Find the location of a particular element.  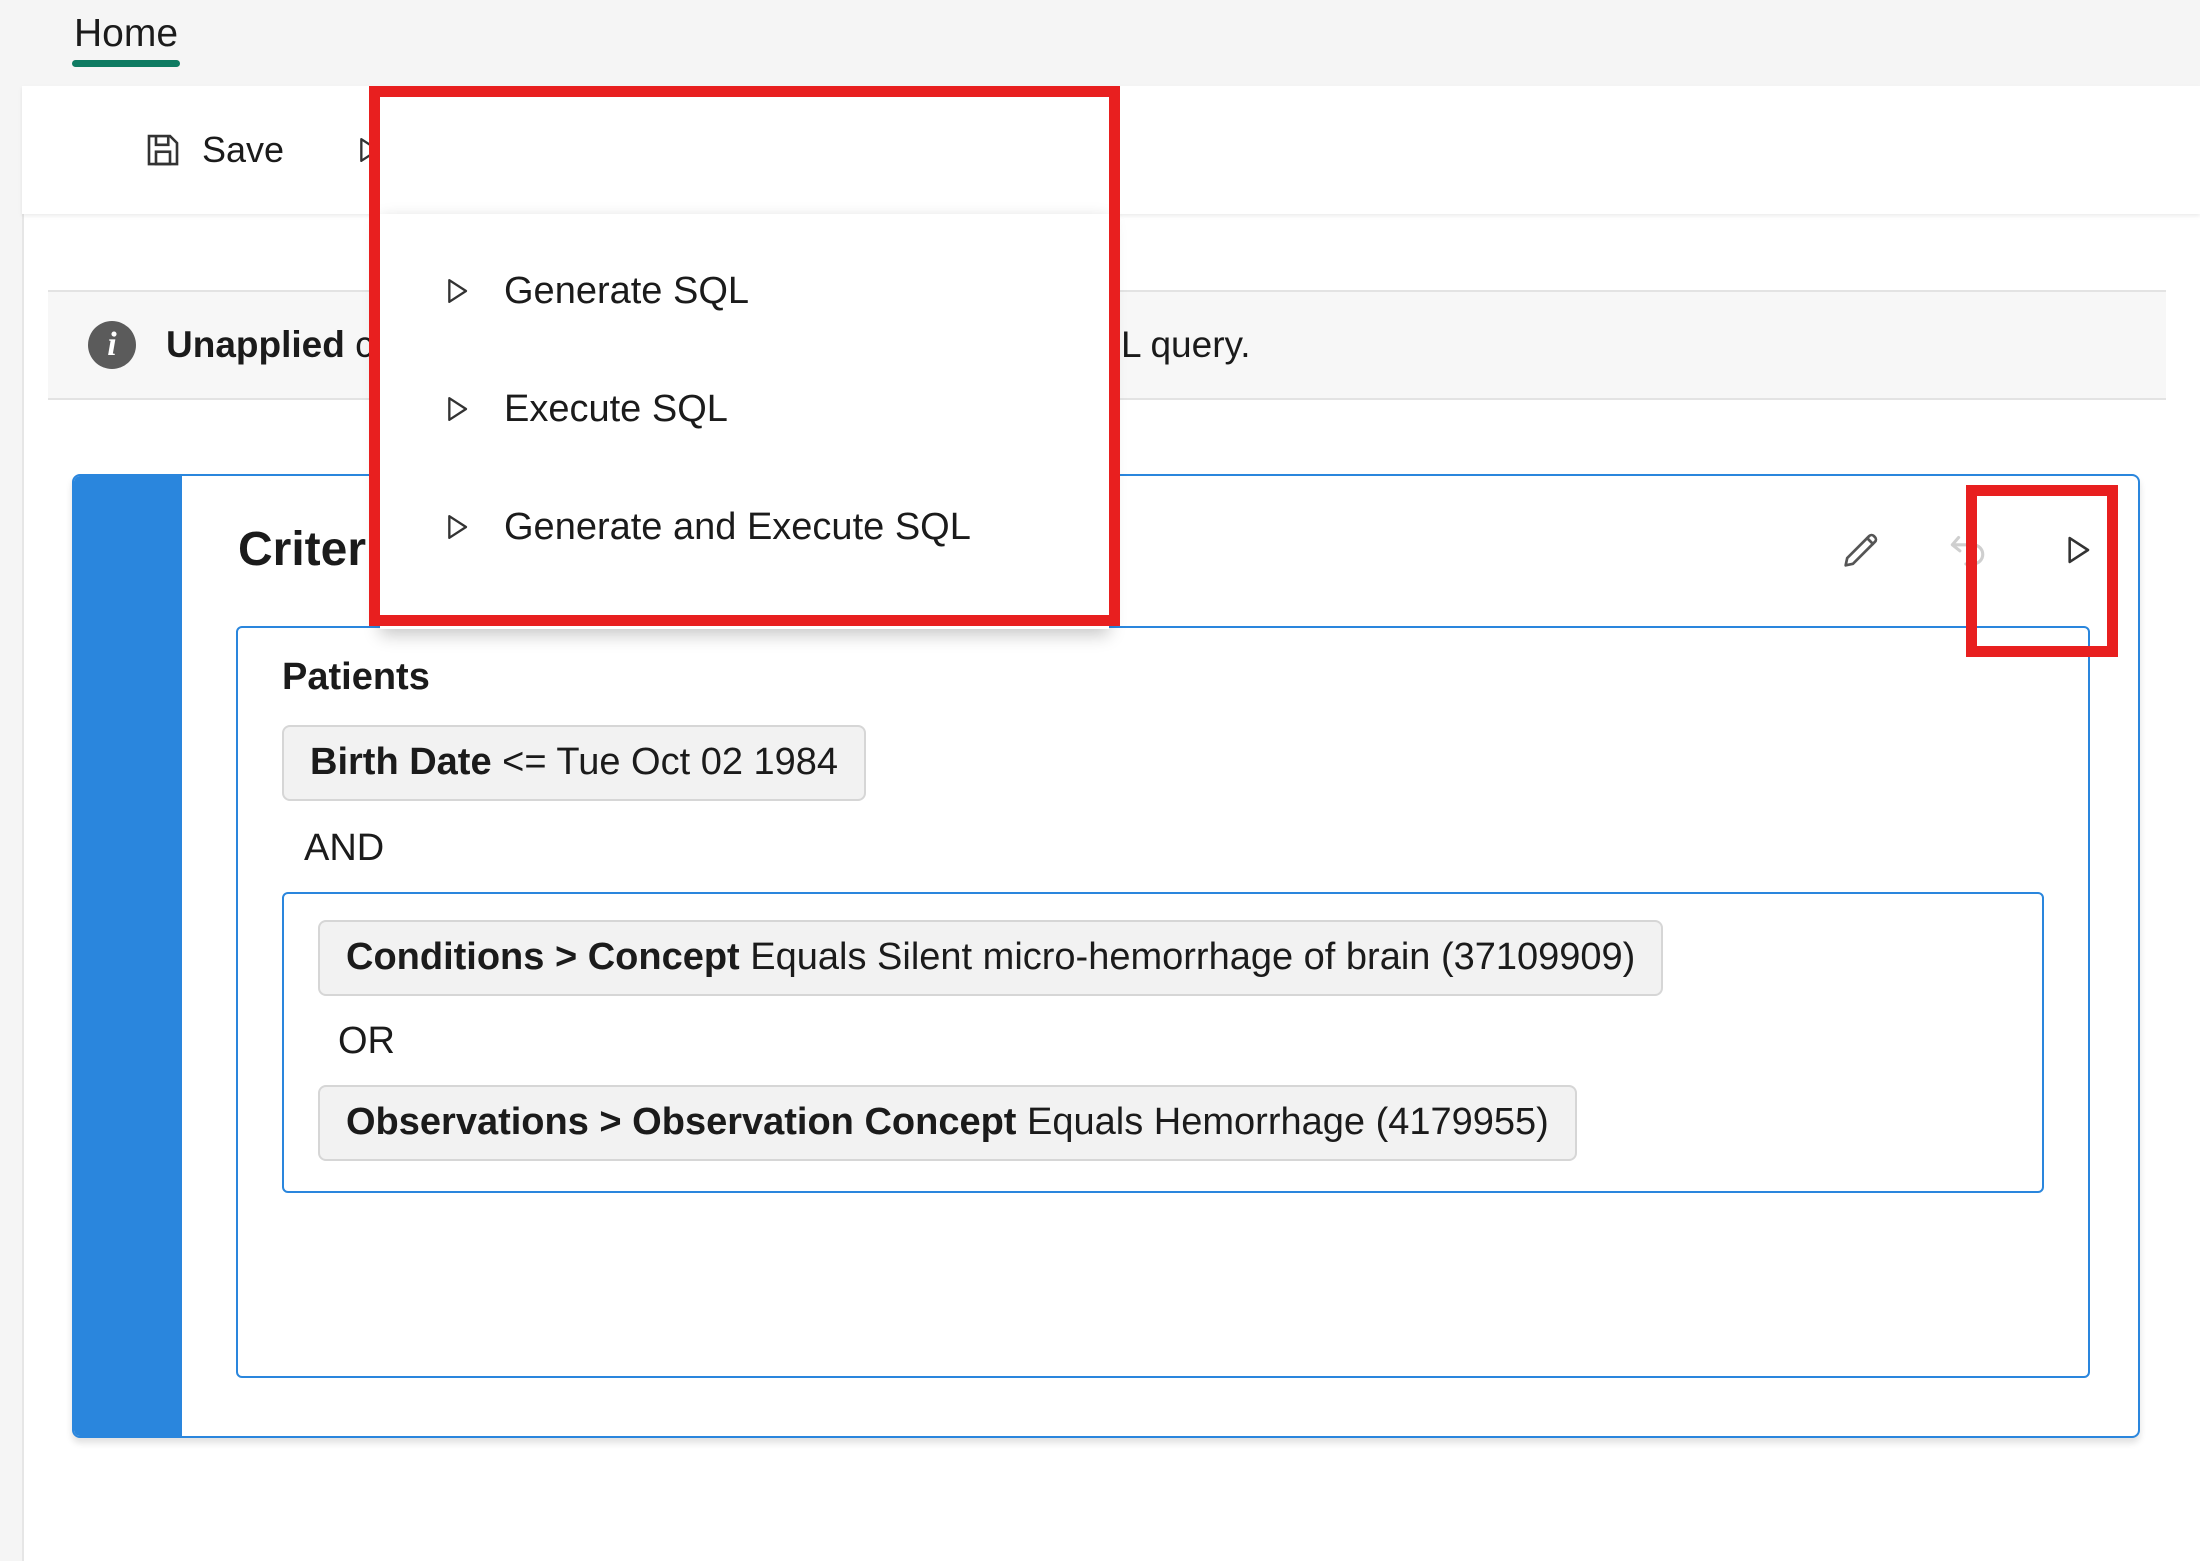

pencil-icon is located at coordinates (1861, 550).